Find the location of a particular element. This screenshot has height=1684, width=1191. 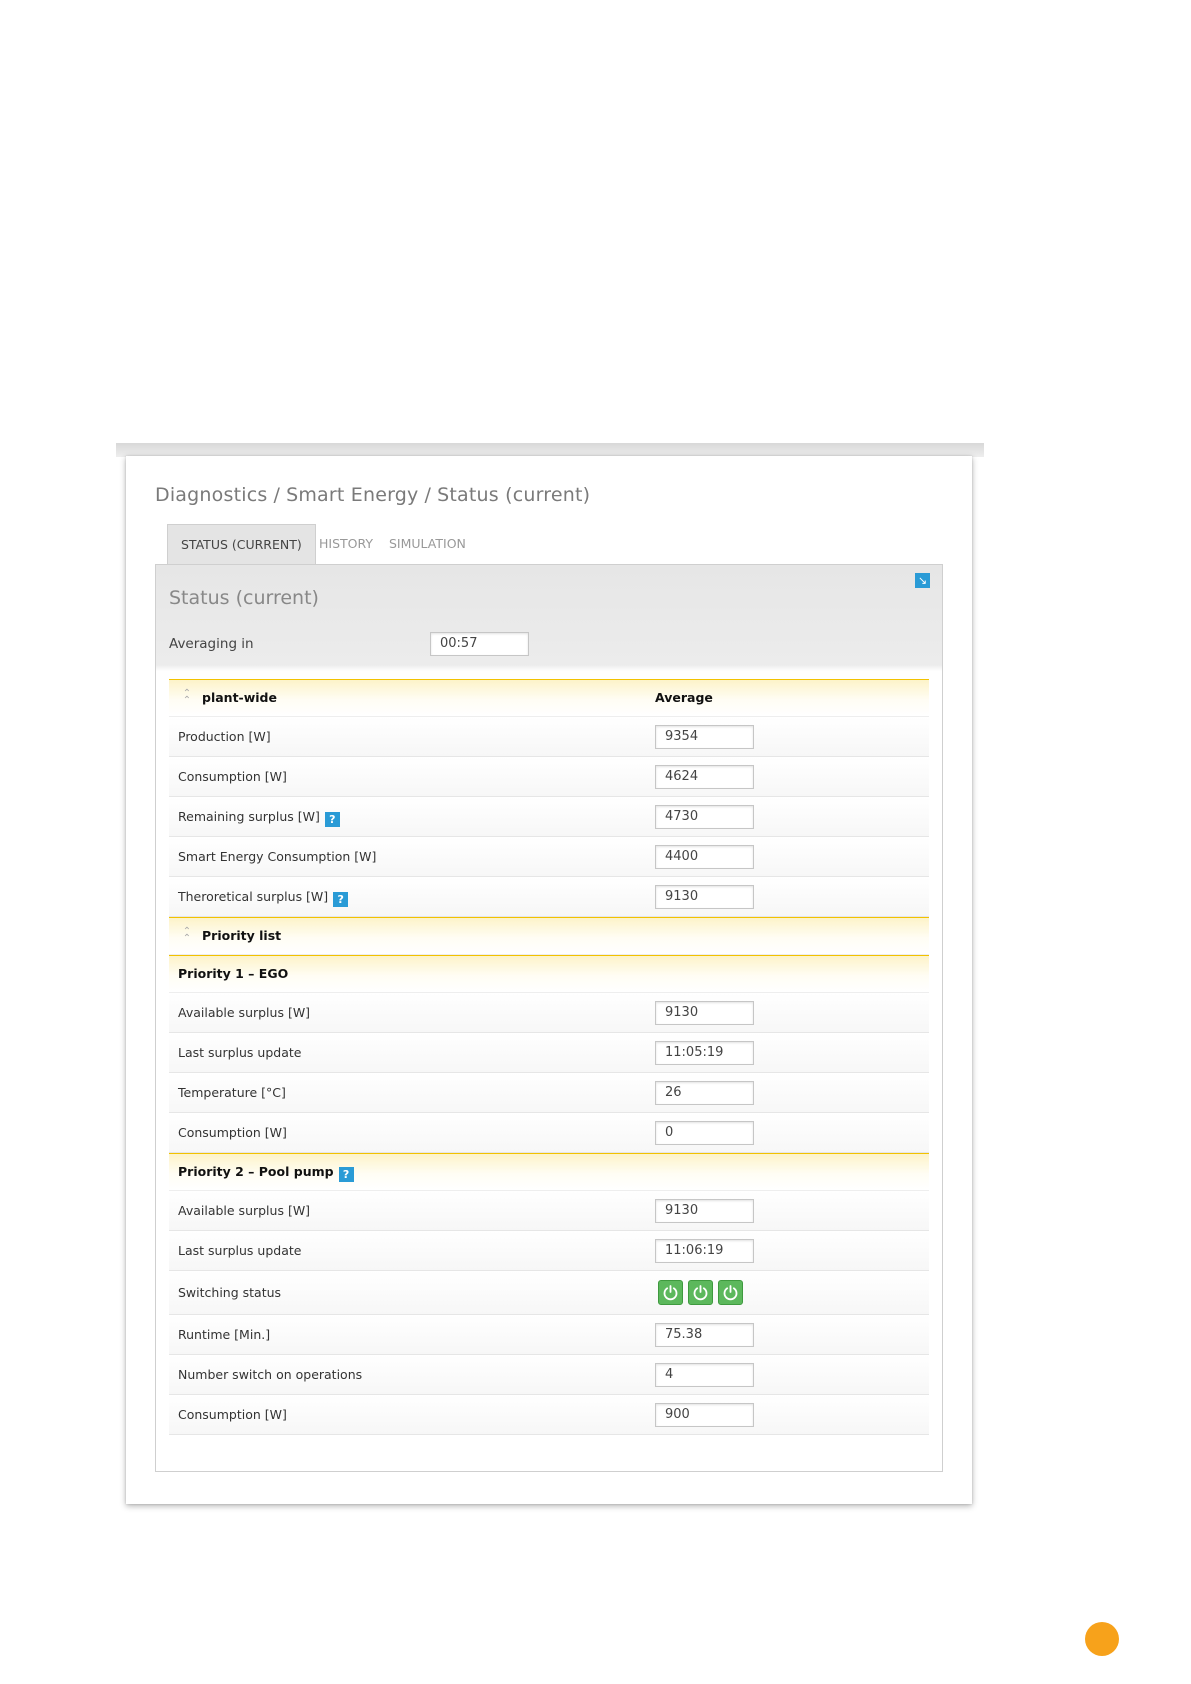

page-marker-dot is located at coordinates (1102, 1639).